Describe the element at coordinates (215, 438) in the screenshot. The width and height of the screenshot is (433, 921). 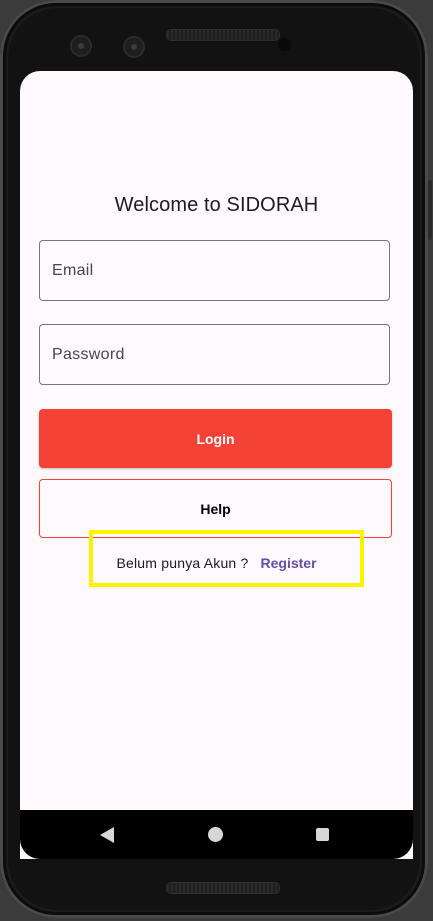
I see `login-button: Login` at that location.